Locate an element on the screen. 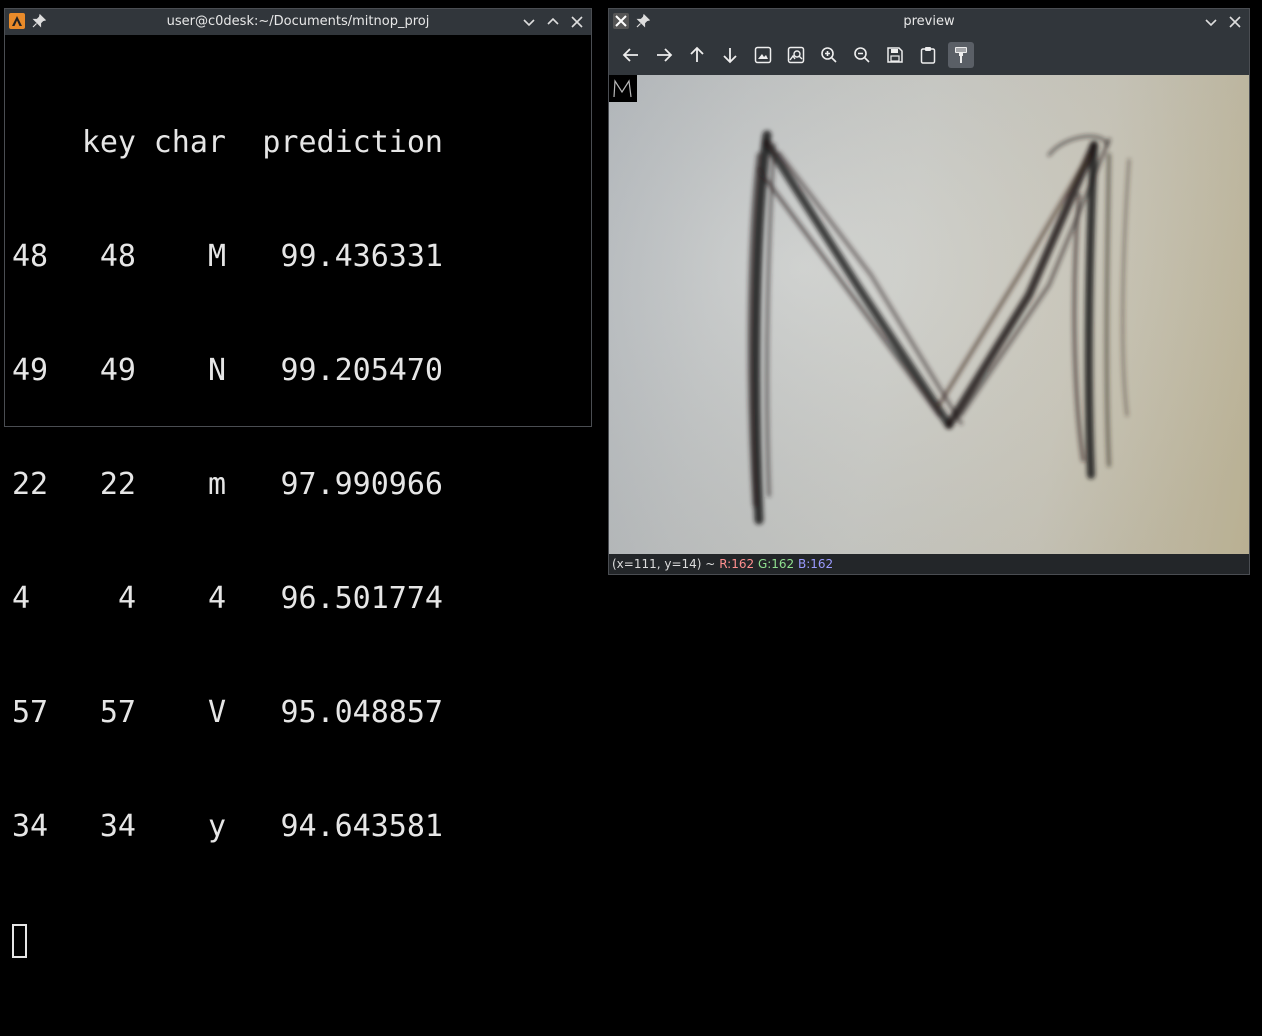 Image resolution: width=1262 pixels, height=1036 pixels. alacritty-app-icon is located at coordinates (17, 21).